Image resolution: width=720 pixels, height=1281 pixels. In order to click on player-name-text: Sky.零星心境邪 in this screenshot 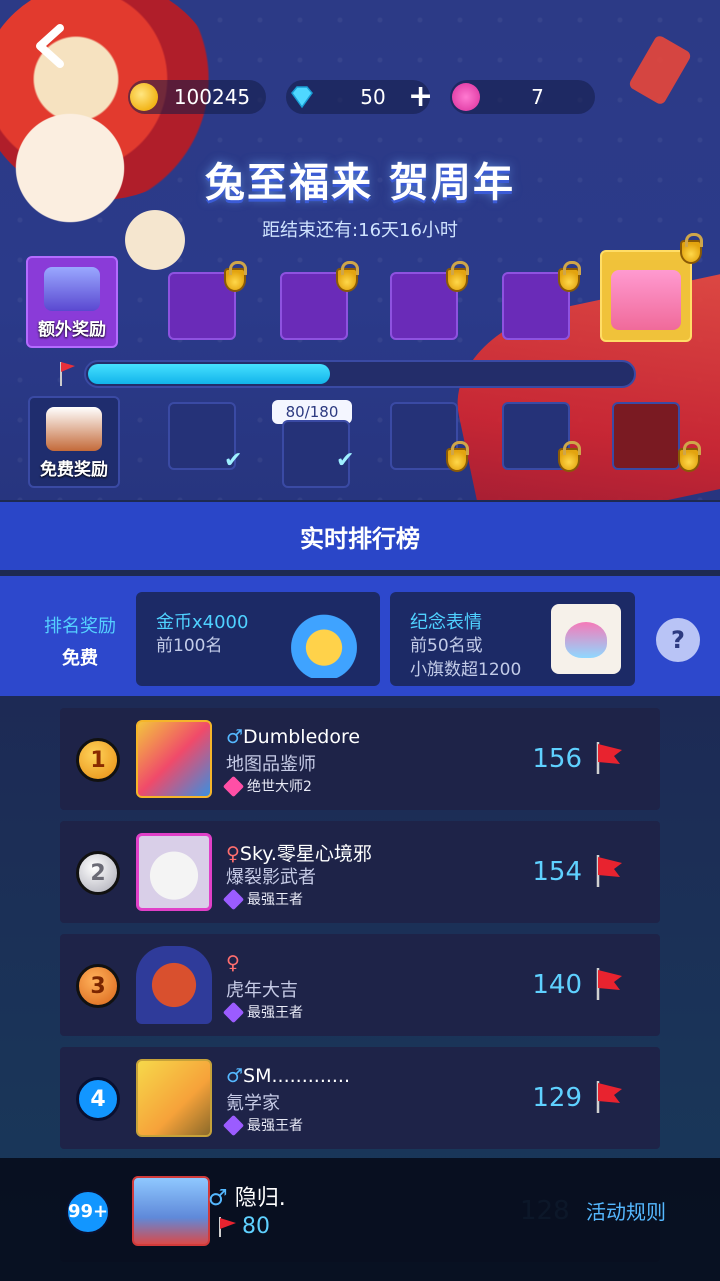, I will do `click(305, 854)`.